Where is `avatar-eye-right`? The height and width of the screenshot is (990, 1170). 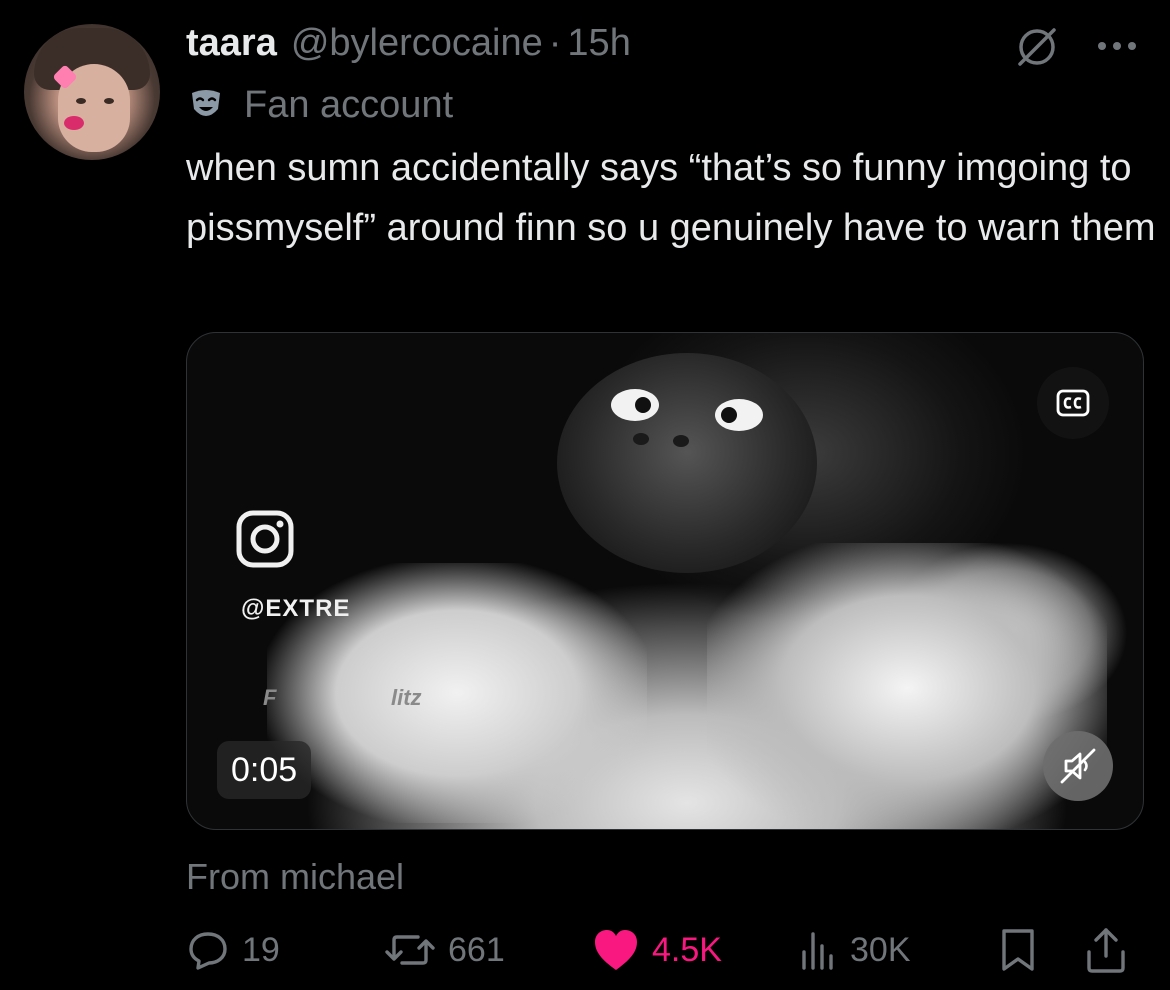
avatar-eye-right is located at coordinates (109, 101).